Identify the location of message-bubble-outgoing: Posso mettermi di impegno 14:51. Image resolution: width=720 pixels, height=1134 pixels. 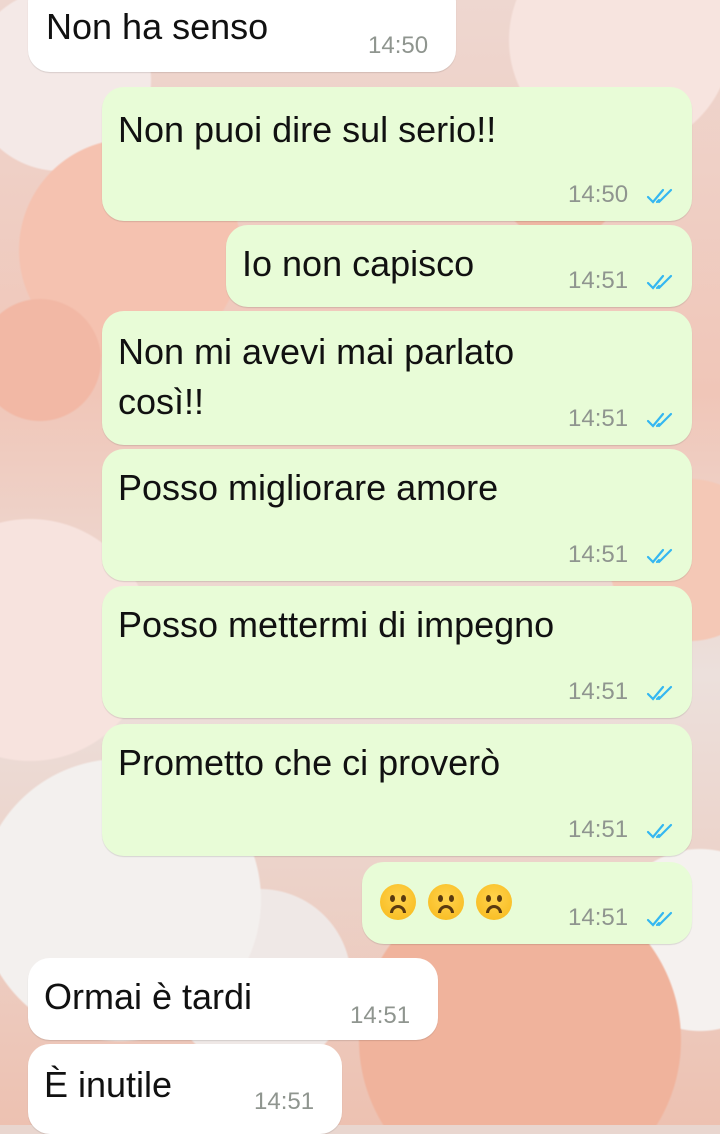
(397, 652).